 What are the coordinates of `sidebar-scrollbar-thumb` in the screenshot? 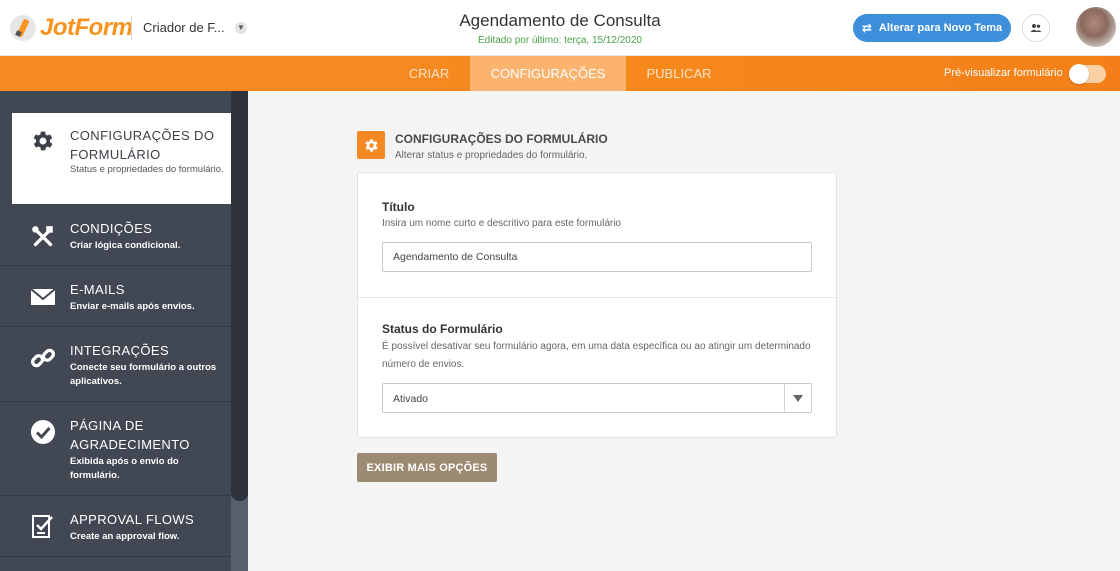 It's located at (239, 296).